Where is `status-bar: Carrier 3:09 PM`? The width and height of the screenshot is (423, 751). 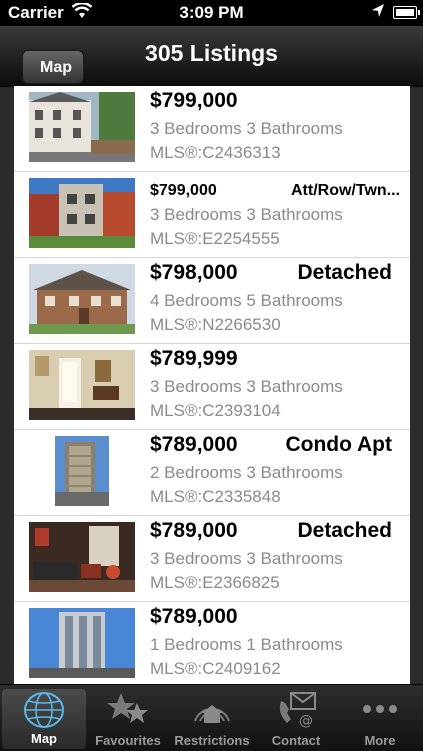
status-bar: Carrier 3:09 PM is located at coordinates (211, 13).